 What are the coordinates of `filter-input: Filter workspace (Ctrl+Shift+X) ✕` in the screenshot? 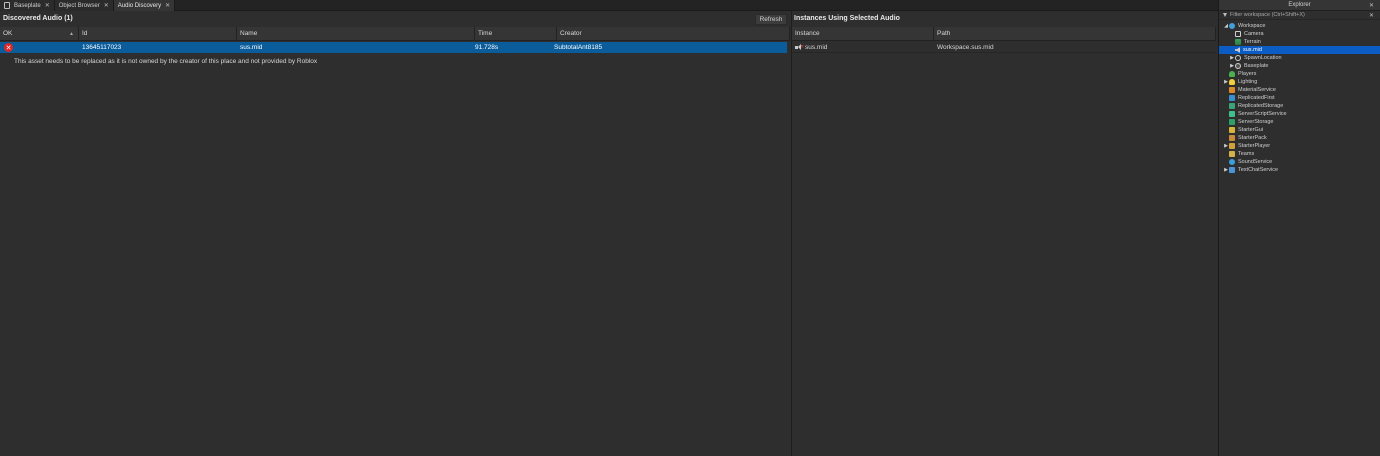 It's located at (1299, 15).